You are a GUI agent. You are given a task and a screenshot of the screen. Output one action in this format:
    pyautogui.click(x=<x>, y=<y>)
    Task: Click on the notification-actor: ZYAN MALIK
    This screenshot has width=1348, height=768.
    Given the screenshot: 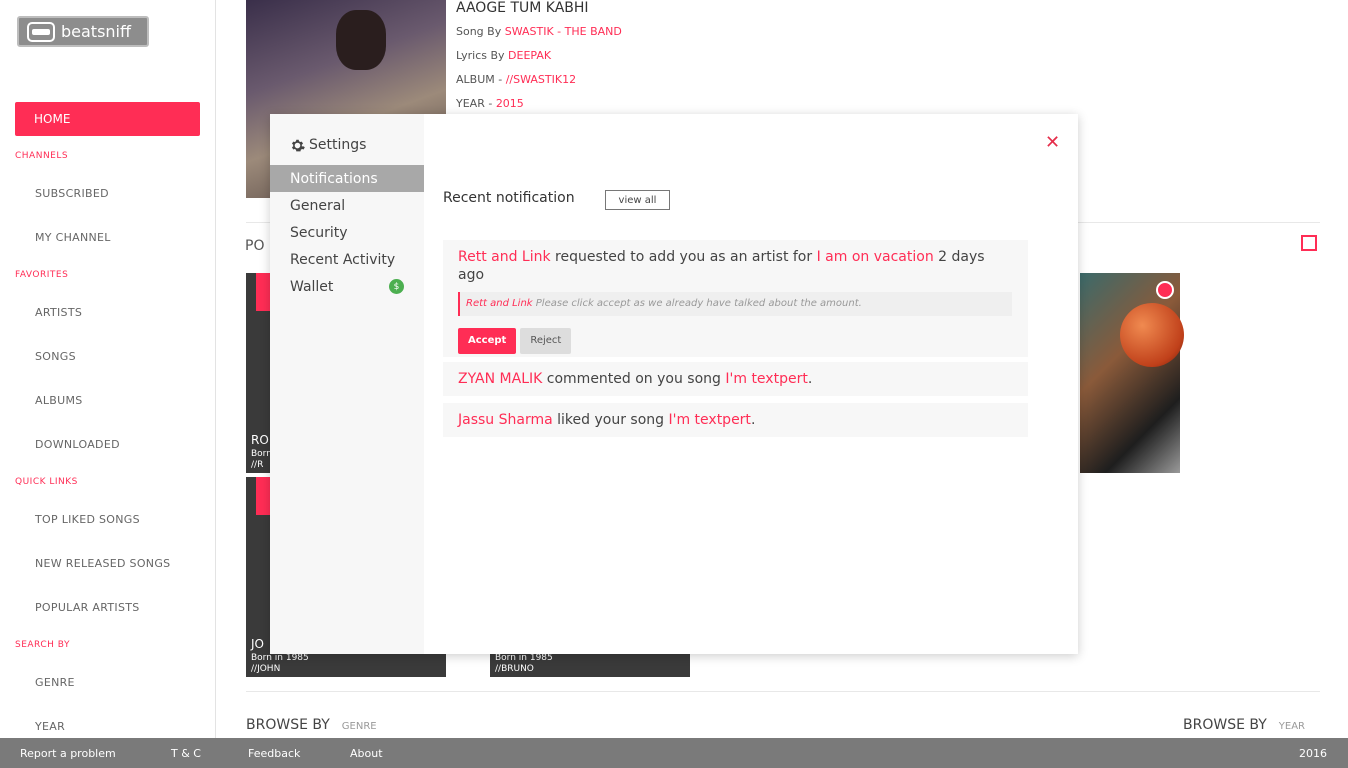 What is the action you would take?
    pyautogui.click(x=500, y=379)
    